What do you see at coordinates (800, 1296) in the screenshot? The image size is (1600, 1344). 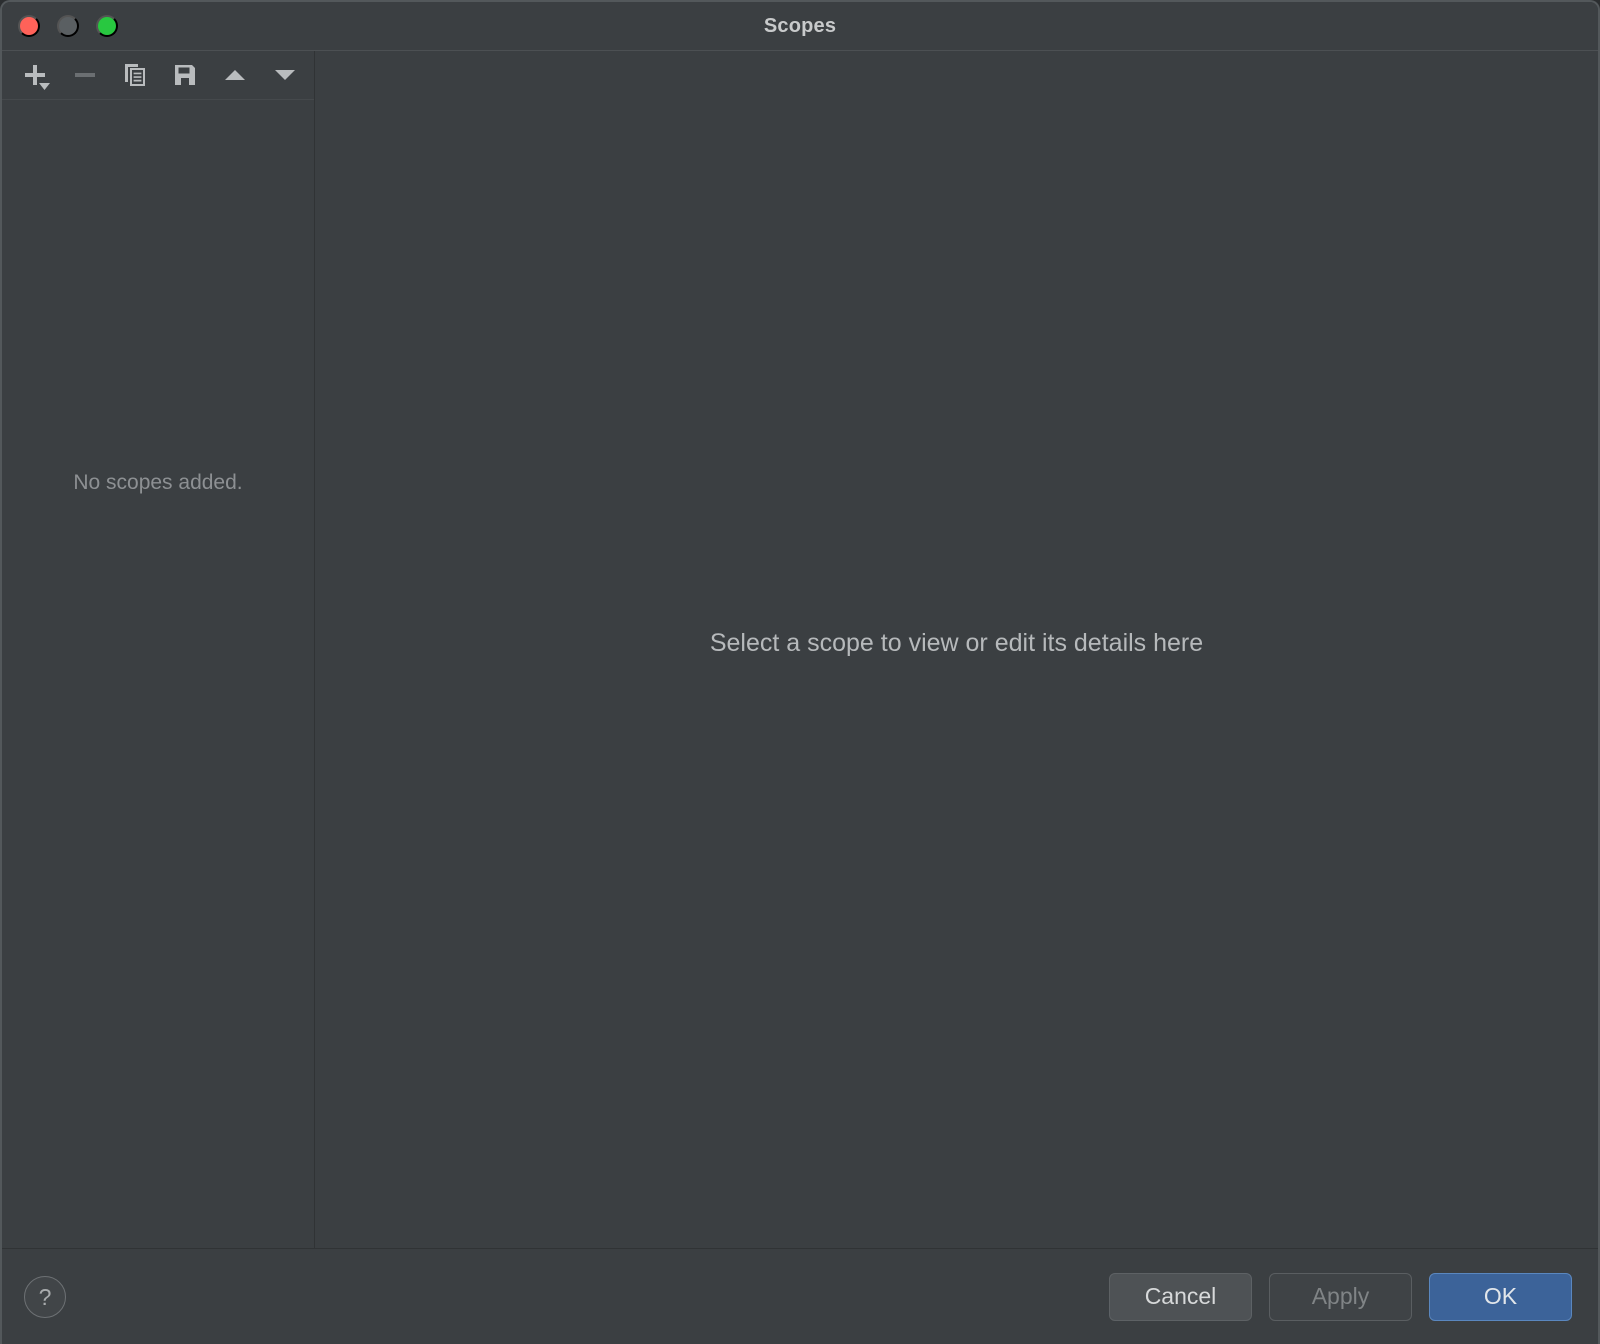 I see `dialog-footer: ? Cancel Apply OK` at bounding box center [800, 1296].